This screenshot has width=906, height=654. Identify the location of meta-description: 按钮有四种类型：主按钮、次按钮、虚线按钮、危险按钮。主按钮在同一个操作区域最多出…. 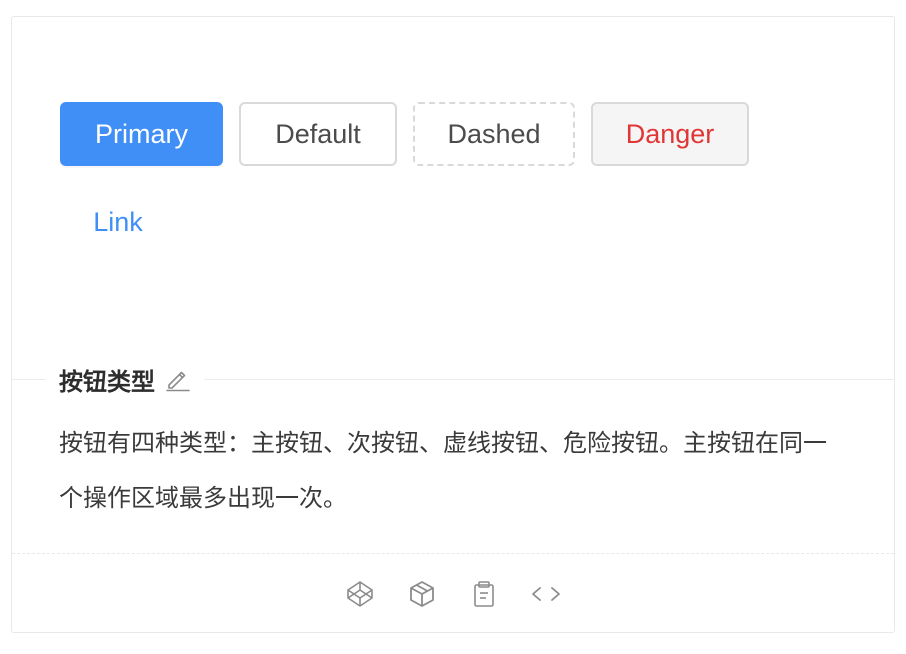
(443, 470).